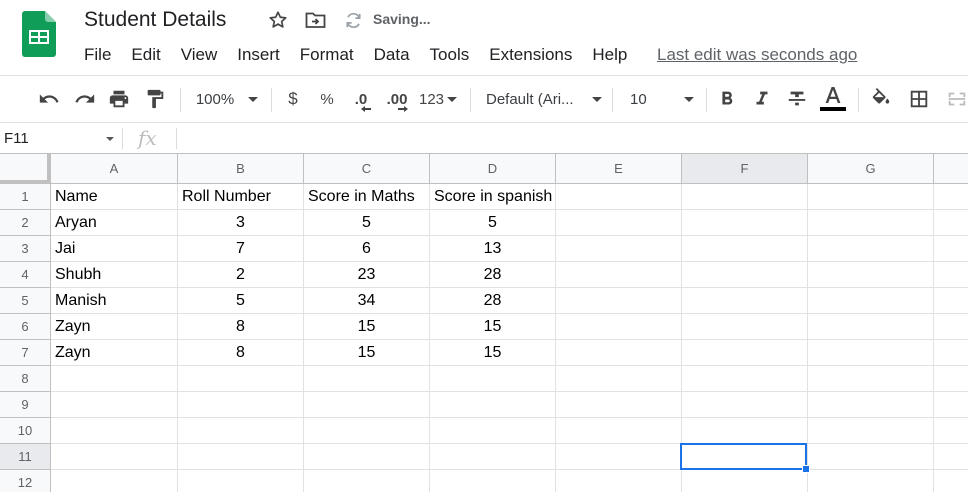 This screenshot has width=968, height=492. Describe the element at coordinates (114, 223) in the screenshot. I see `cell: Aryan` at that location.